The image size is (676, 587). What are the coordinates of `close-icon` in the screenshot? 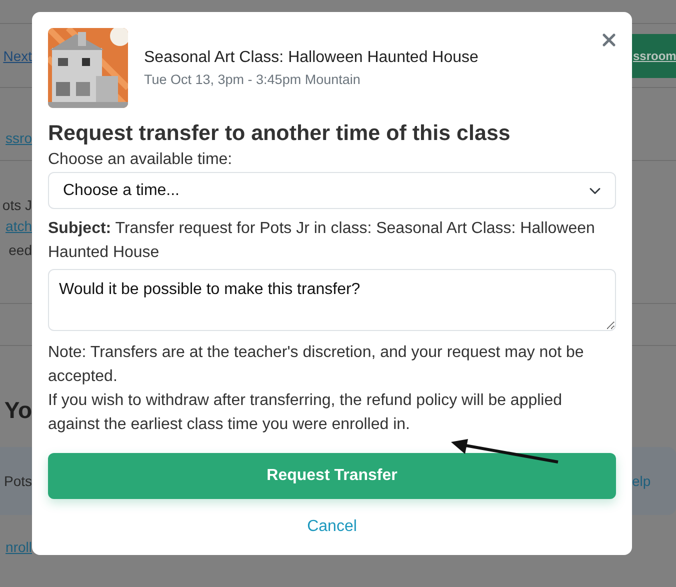 It's located at (609, 40).